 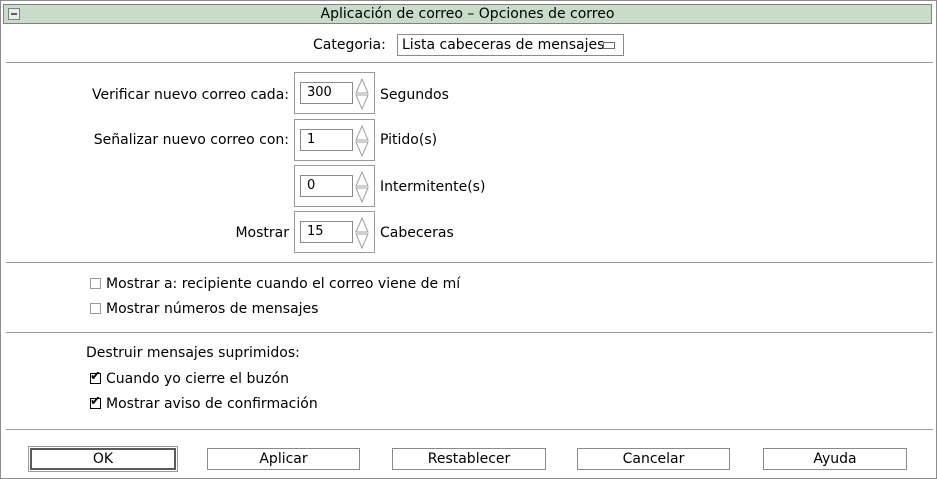 I want to click on destroy-heading: Destruir mensajes suprimidos:, so click(x=193, y=353).